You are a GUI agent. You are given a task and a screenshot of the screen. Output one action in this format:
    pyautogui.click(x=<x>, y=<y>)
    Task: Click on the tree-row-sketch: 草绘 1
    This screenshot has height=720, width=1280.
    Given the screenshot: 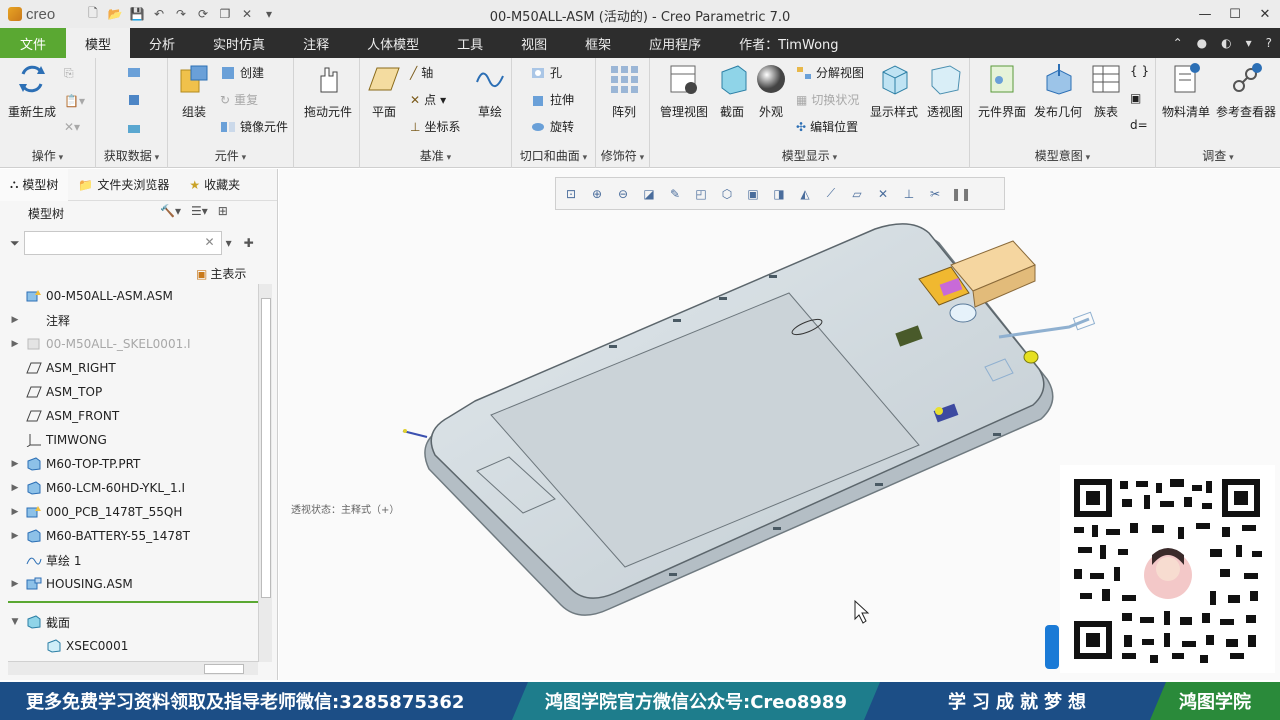 What is the action you would take?
    pyautogui.click(x=133, y=560)
    